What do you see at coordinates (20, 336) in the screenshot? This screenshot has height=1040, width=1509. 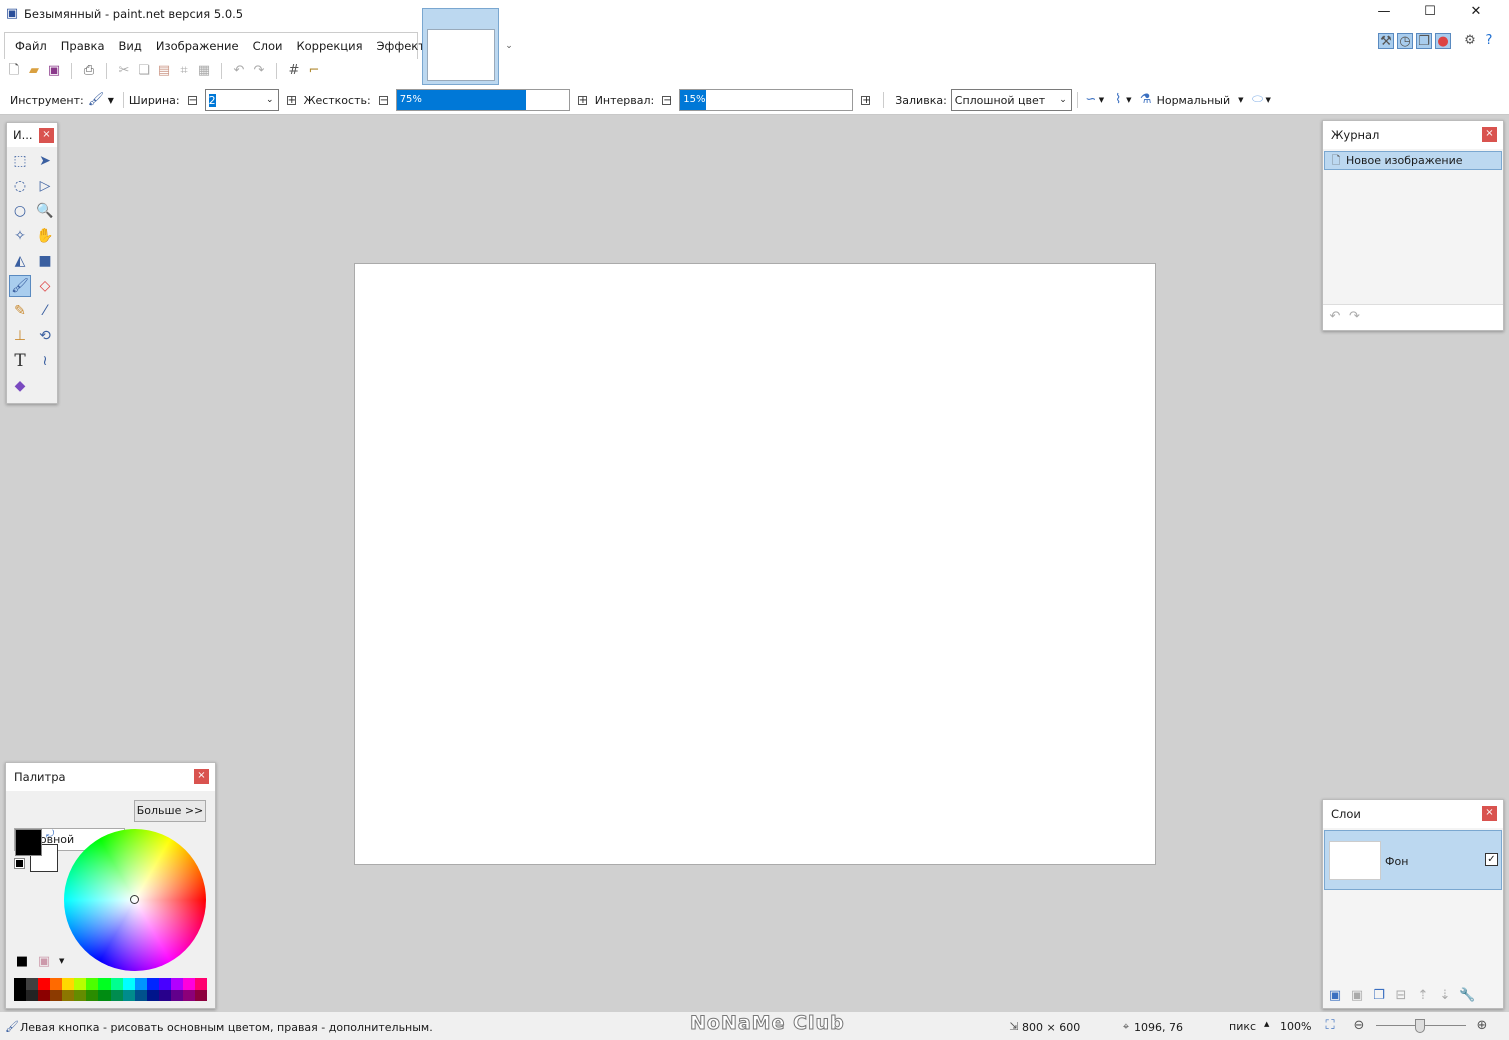 I see `clone-stamp-tool-icon: ⊥` at bounding box center [20, 336].